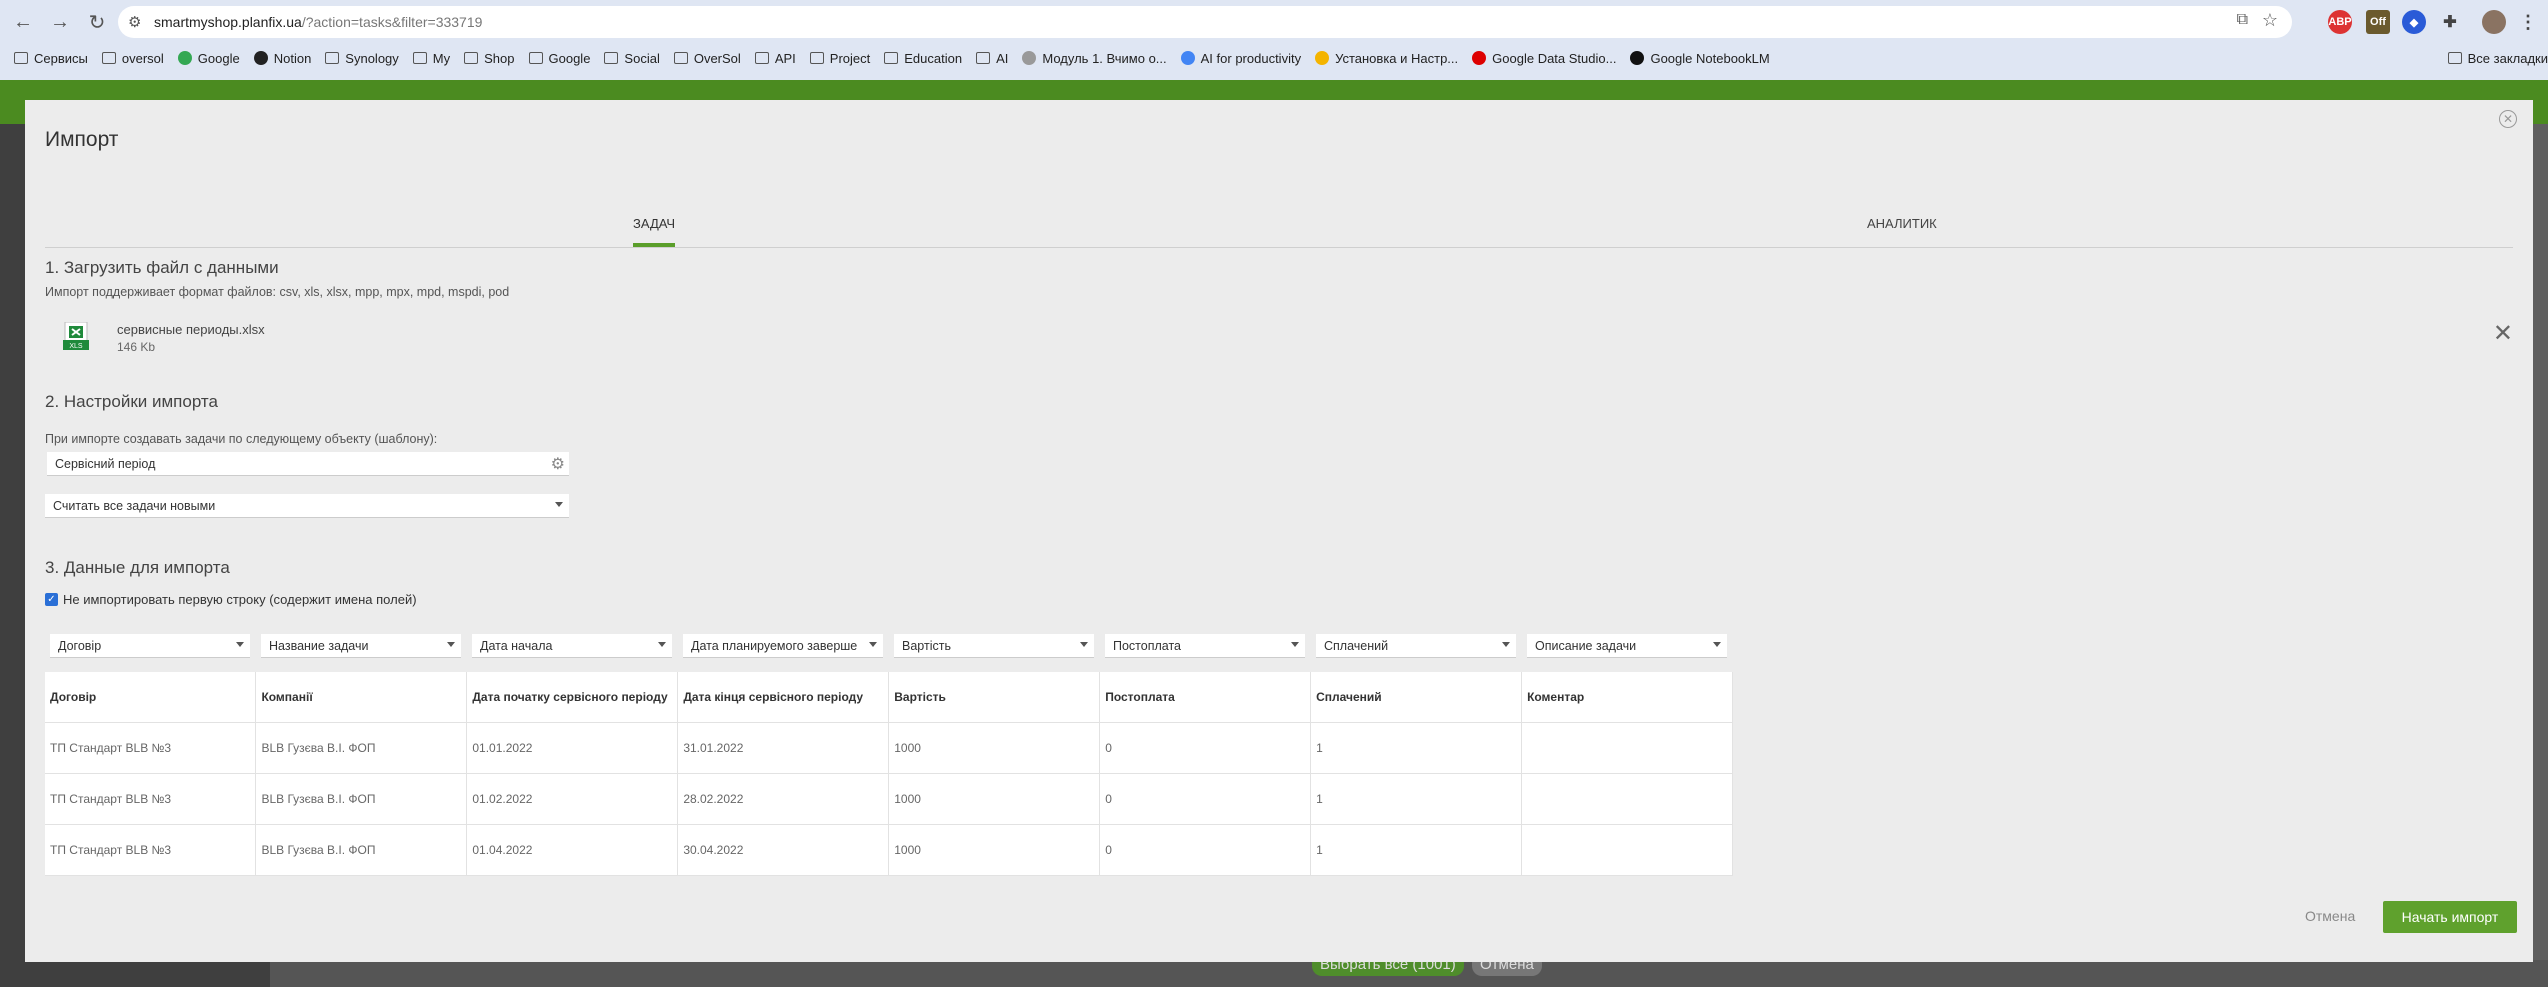 The image size is (2548, 987). I want to click on bookmark-label: oversol, so click(142, 58).